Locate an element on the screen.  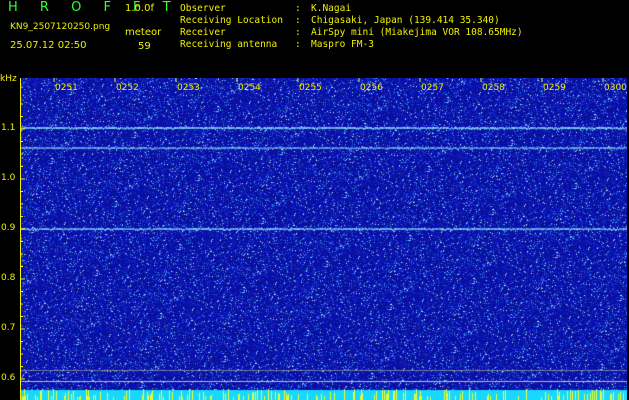
info-label: Receiver is located at coordinates (203, 32).